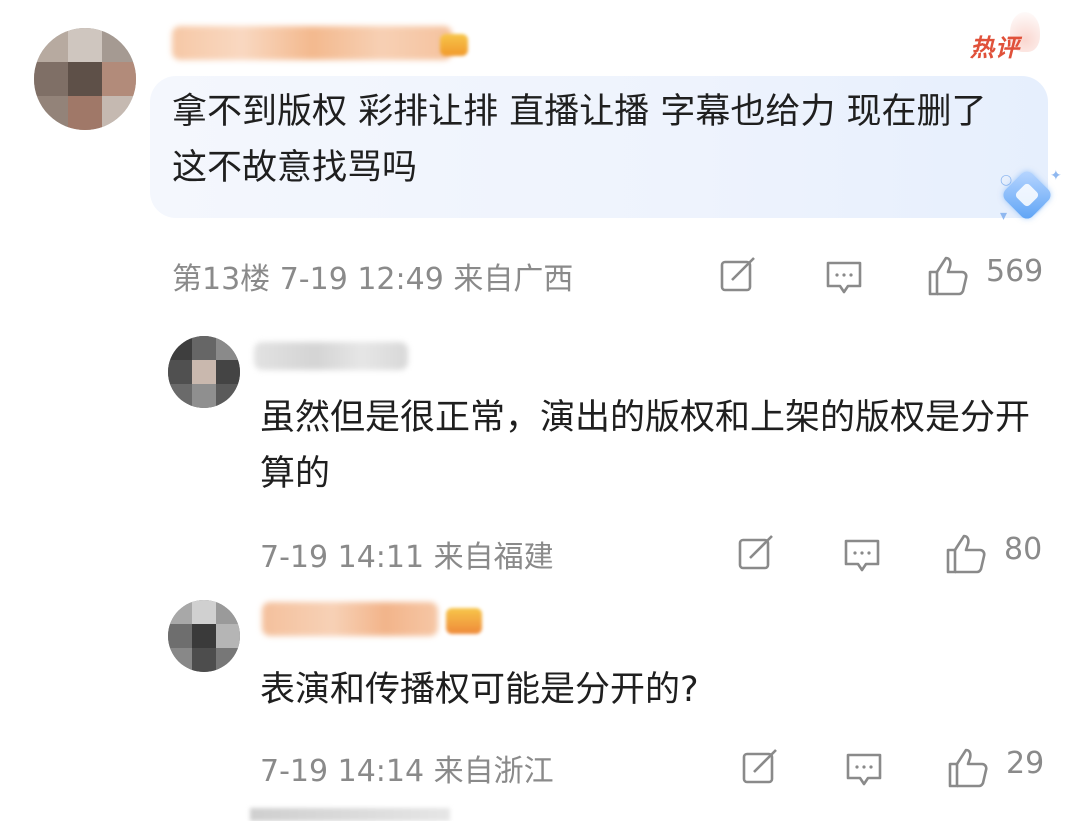  Describe the element at coordinates (407, 771) in the screenshot. I see `comment-meta: 7-19 14:14 来自浙江` at that location.